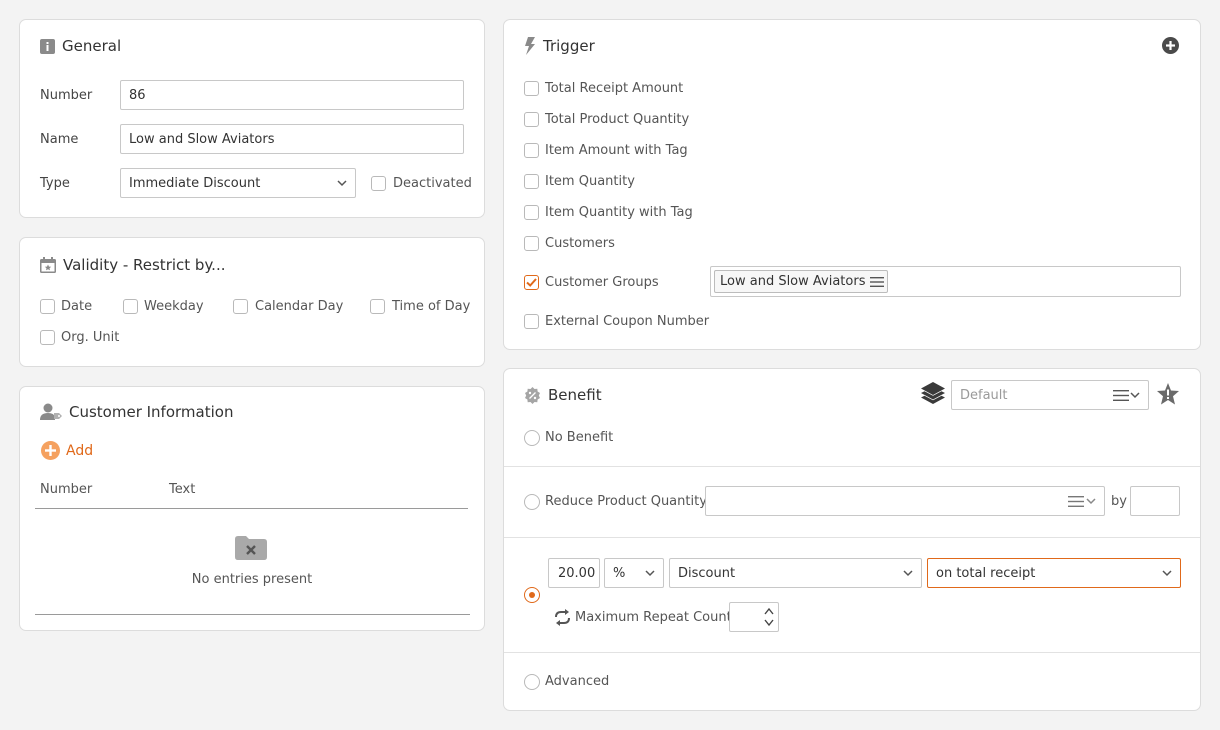  Describe the element at coordinates (378, 183) in the screenshot. I see `deactivated-checkbox` at that location.